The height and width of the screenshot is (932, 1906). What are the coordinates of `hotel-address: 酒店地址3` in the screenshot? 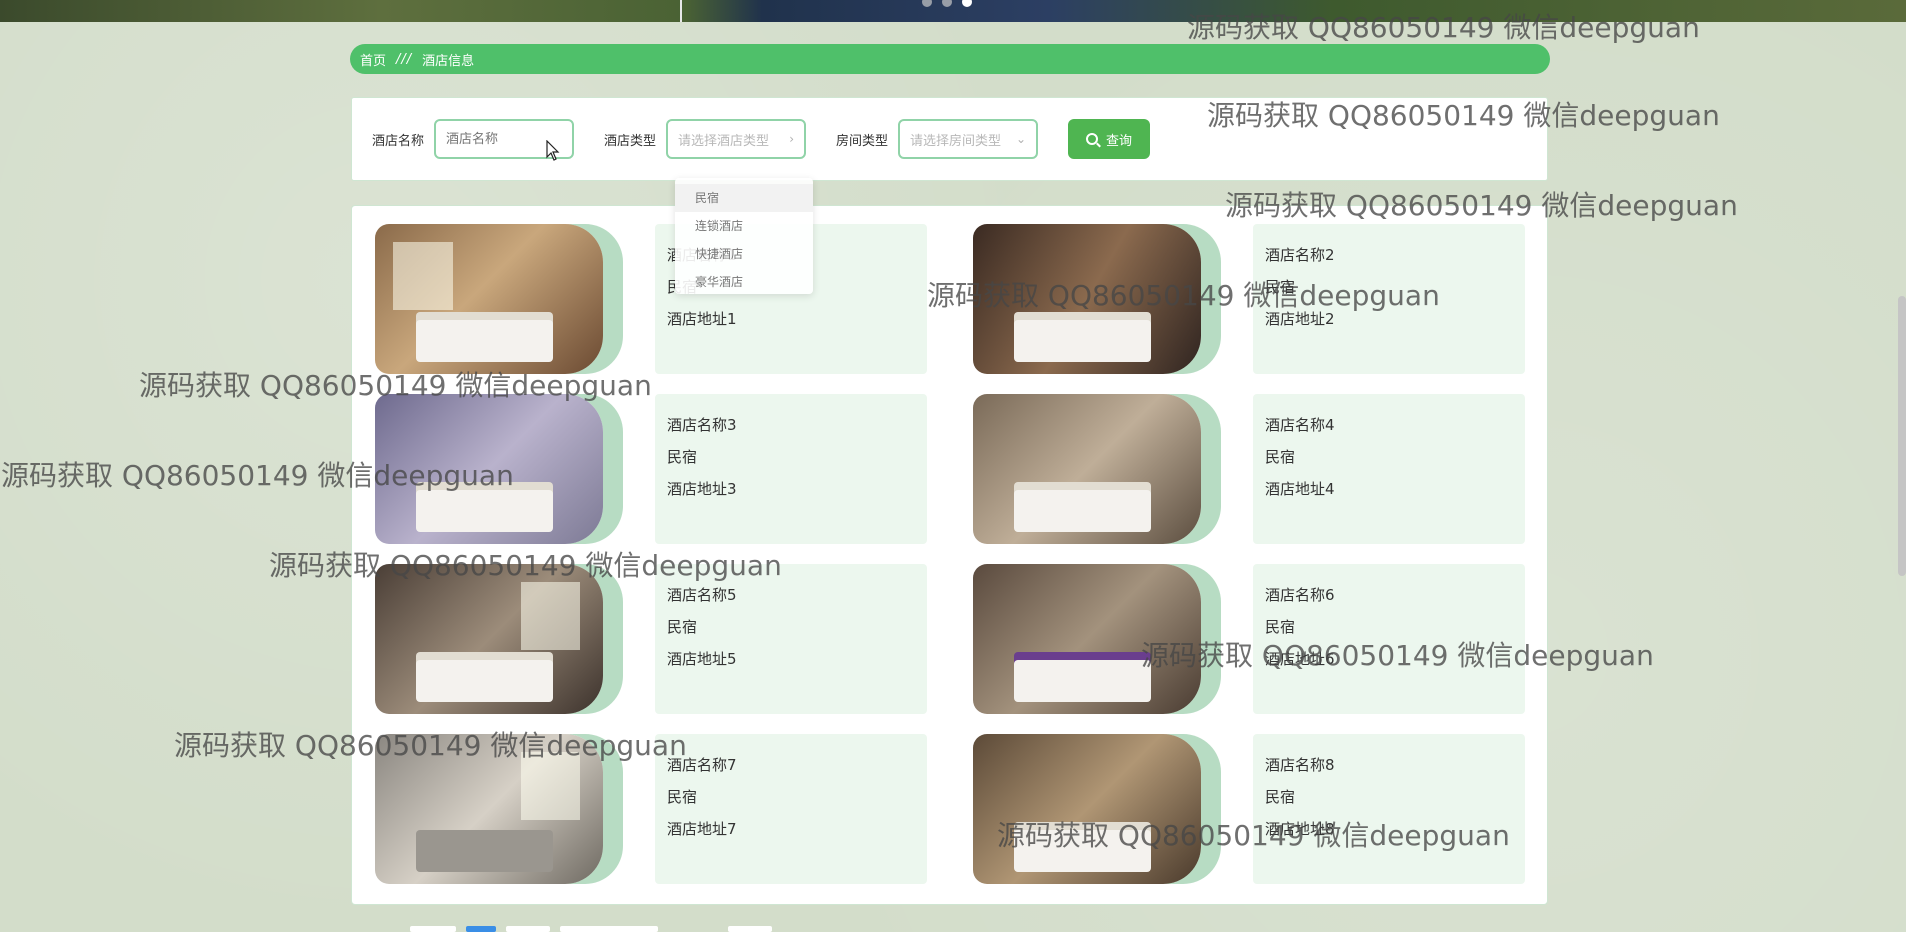 It's located at (702, 489).